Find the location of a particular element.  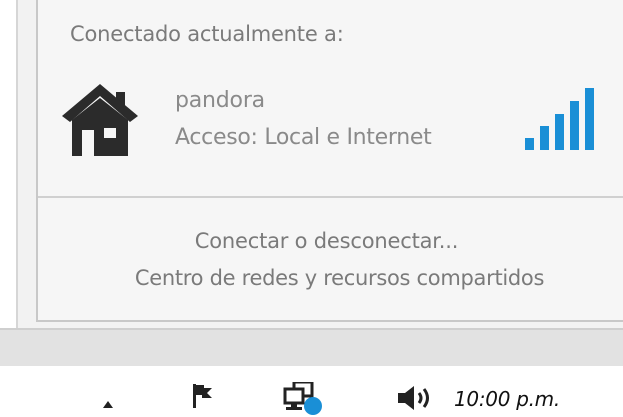

signal-strength-icon is located at coordinates (559, 119).